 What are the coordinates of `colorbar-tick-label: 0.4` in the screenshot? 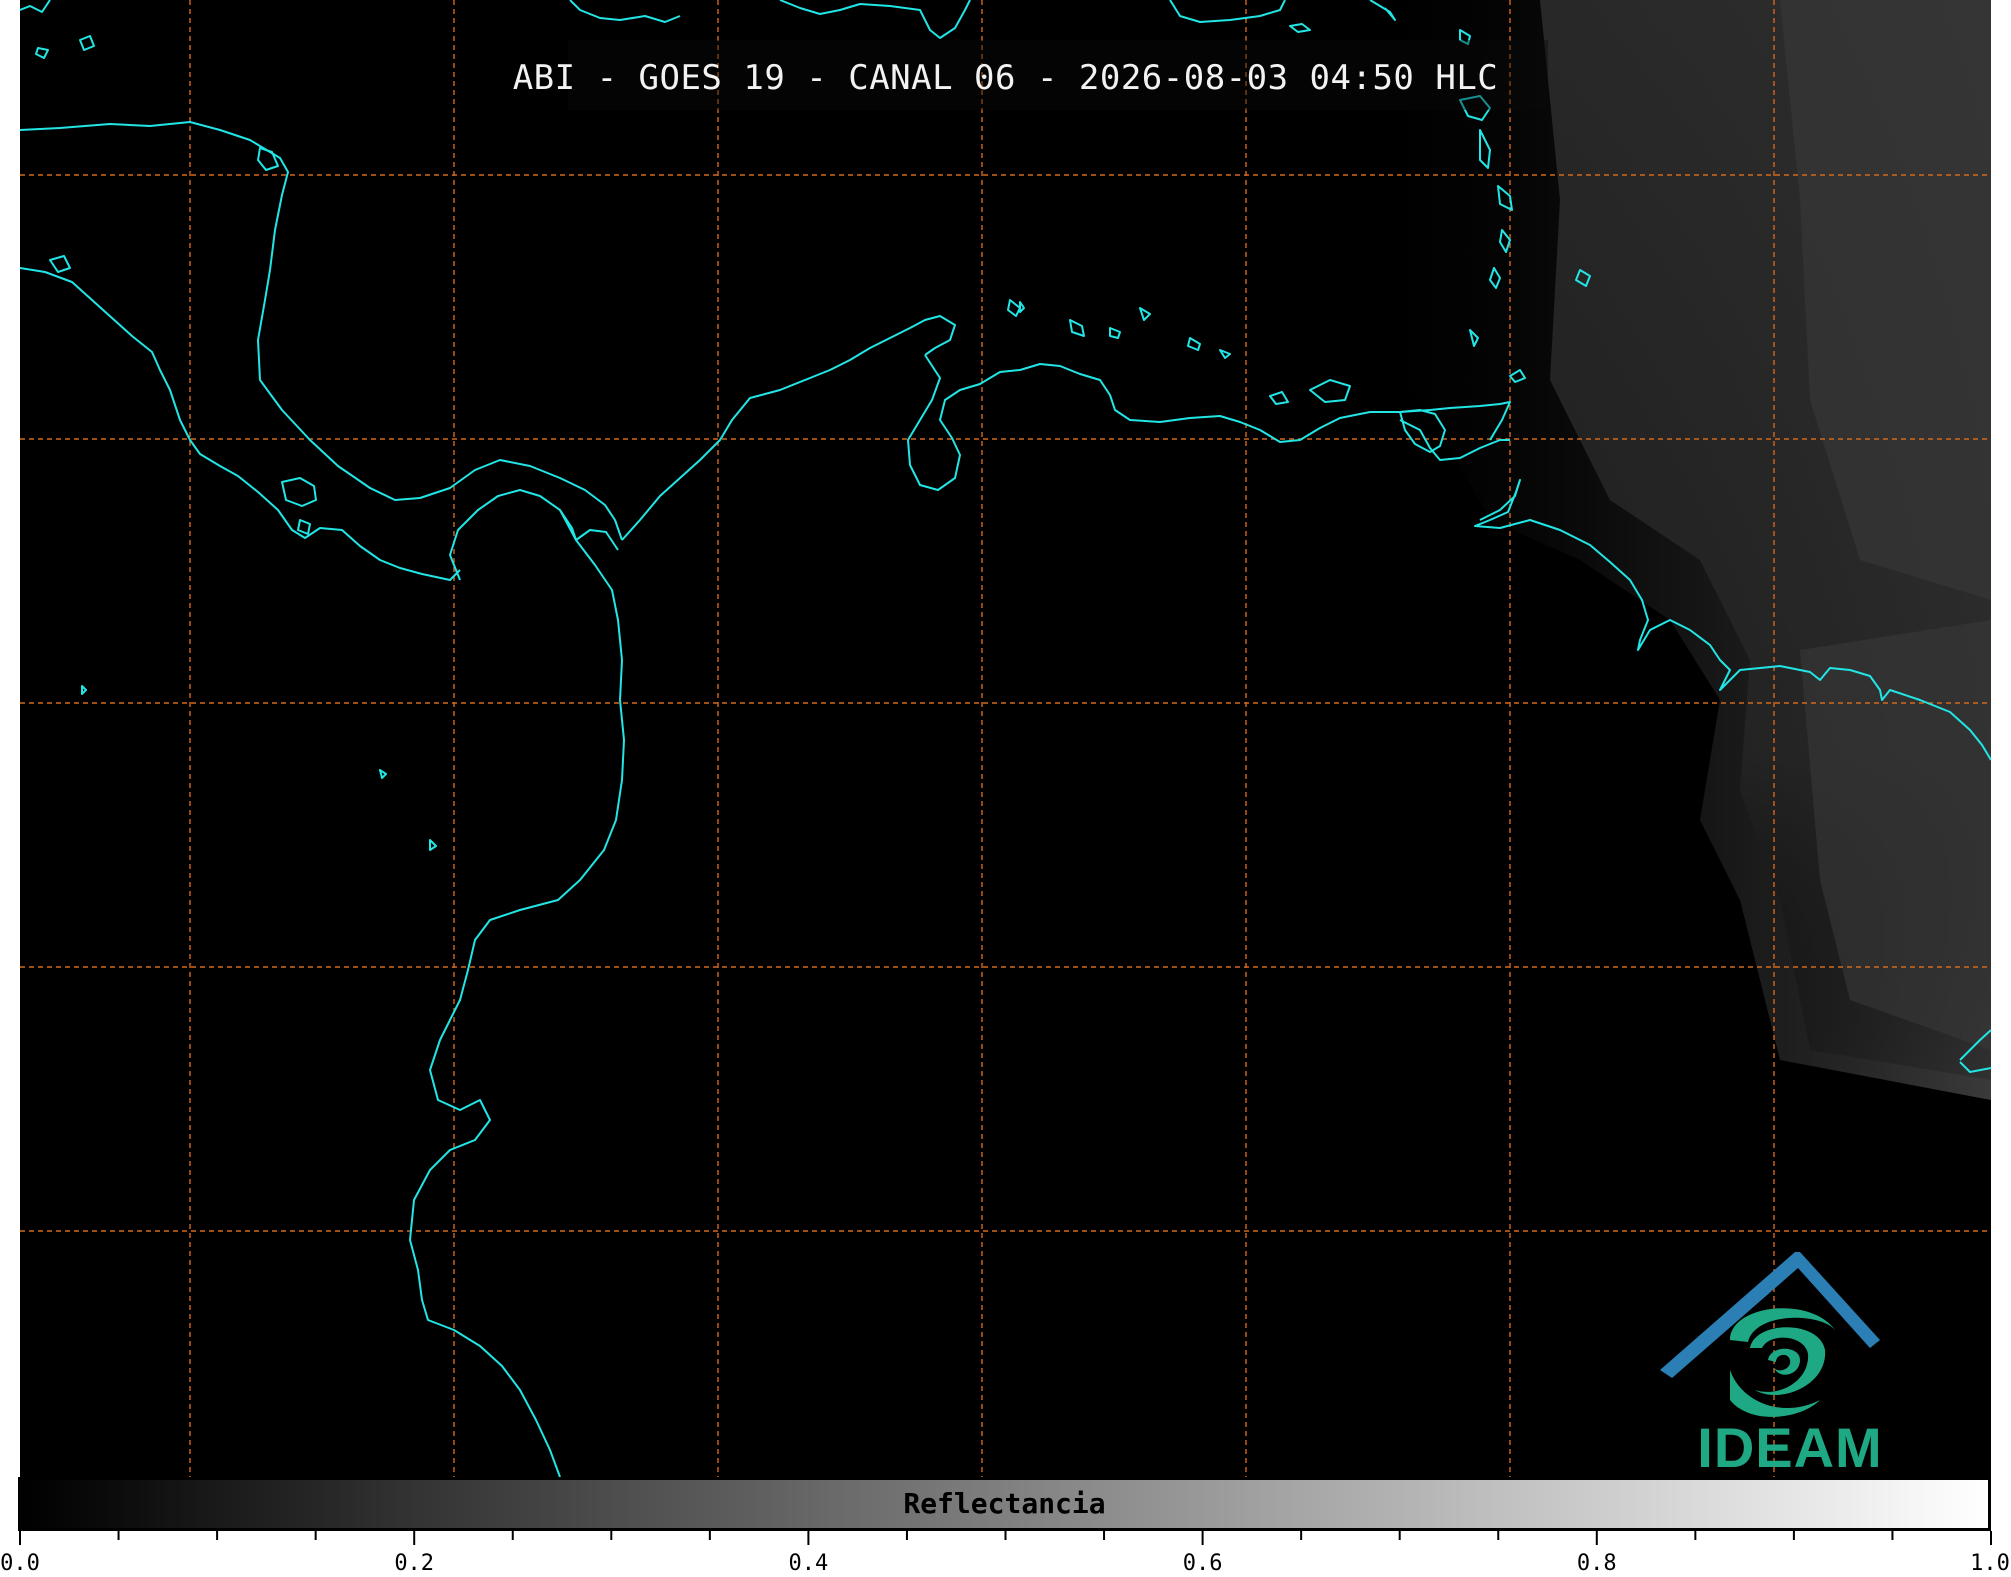 It's located at (808, 1563).